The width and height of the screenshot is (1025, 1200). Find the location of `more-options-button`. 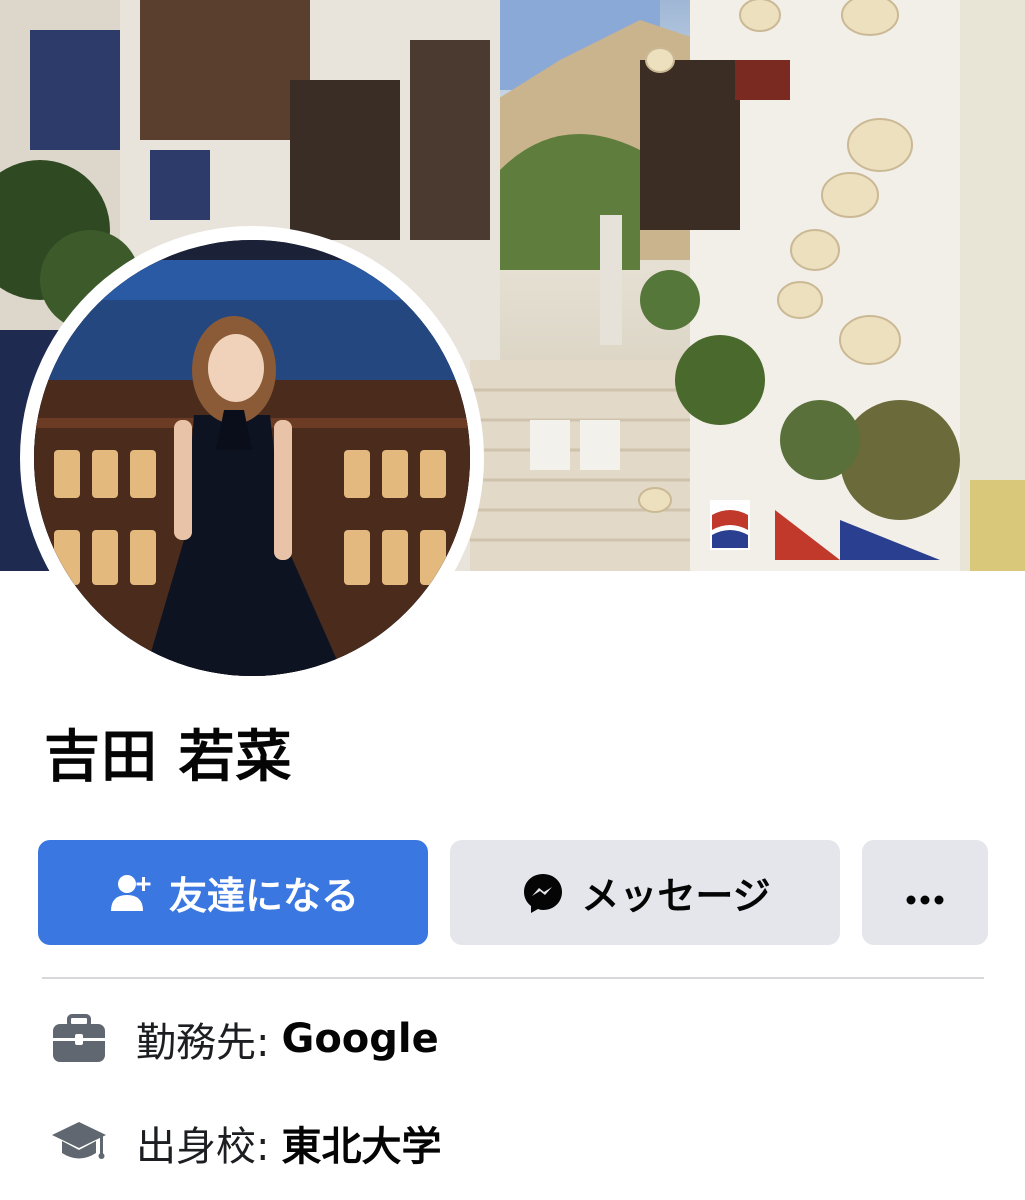

more-options-button is located at coordinates (925, 892).